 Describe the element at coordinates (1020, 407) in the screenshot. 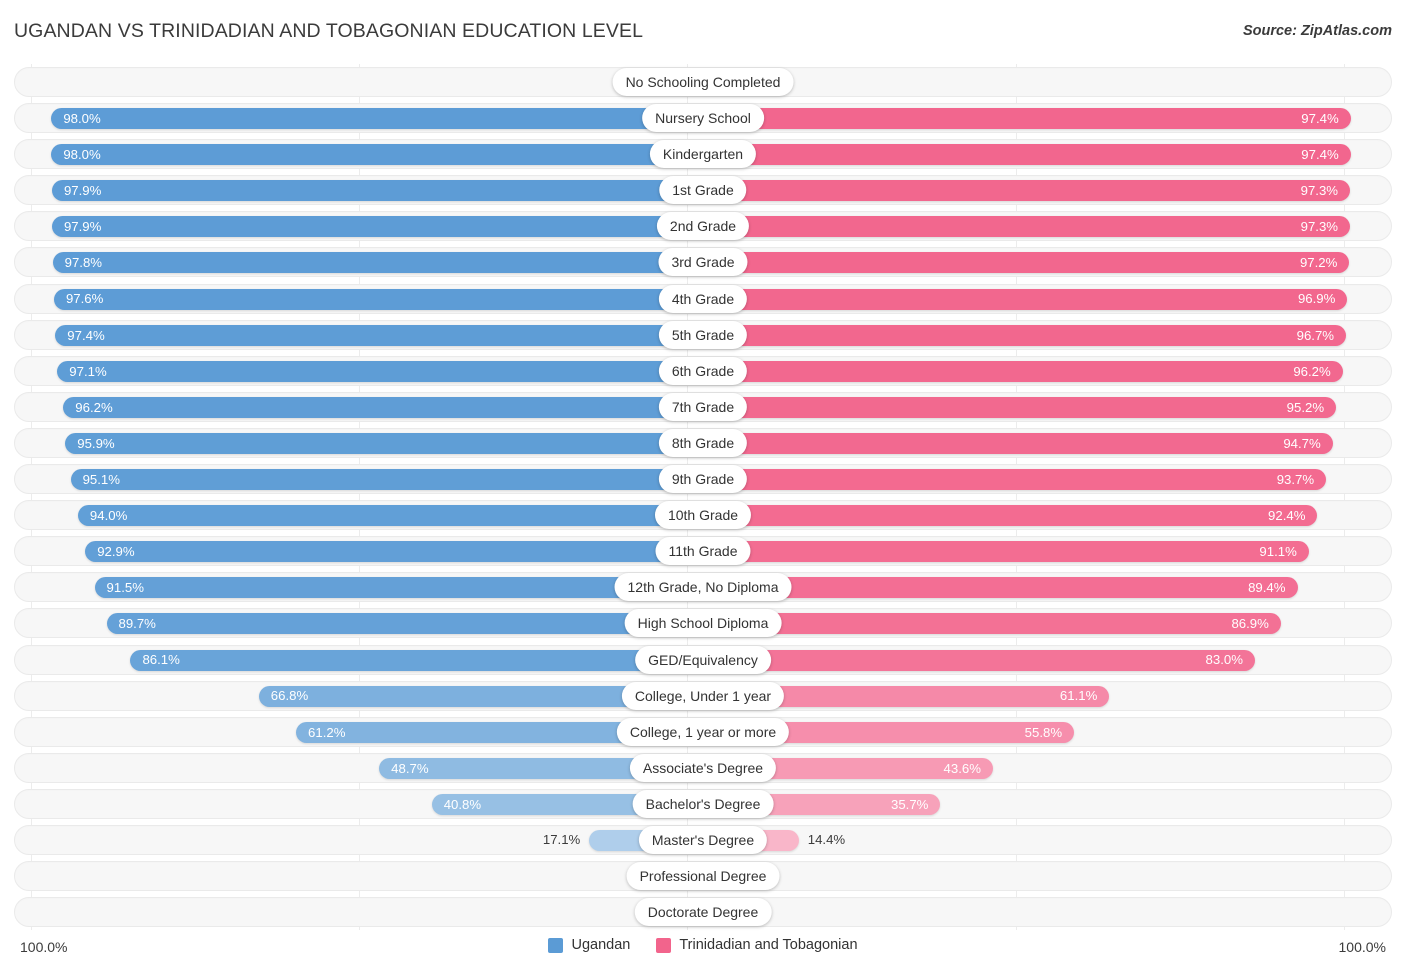

I see `bar-trinidadian-and-tobagonian: 95.2%` at that location.